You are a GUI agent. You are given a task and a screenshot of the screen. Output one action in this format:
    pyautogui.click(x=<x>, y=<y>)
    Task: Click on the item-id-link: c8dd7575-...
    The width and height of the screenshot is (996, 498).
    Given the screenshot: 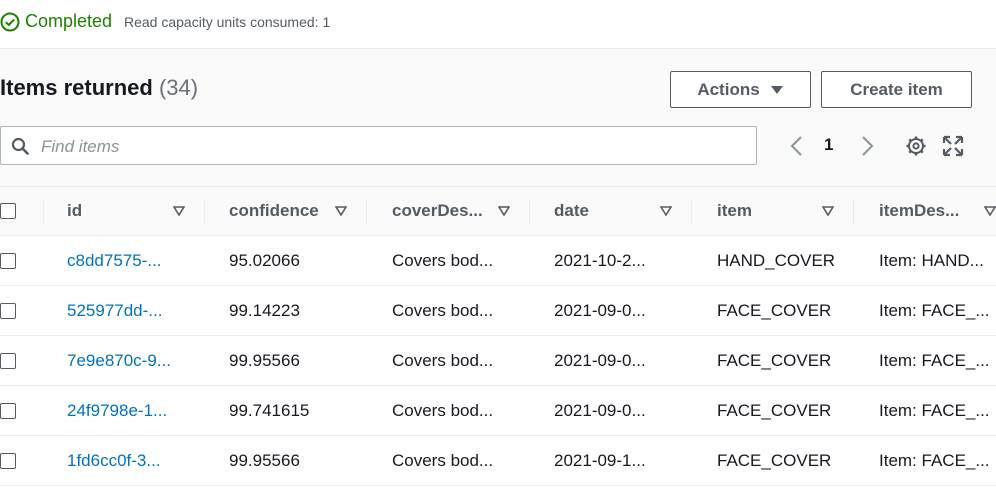 What is the action you would take?
    pyautogui.click(x=114, y=260)
    